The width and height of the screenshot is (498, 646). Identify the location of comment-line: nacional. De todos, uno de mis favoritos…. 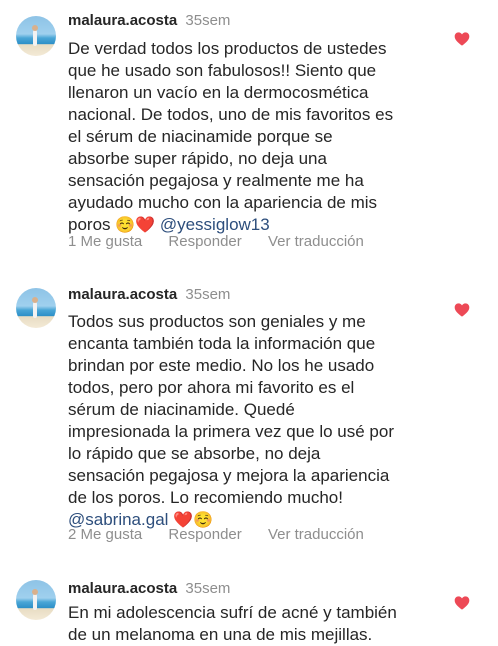
(231, 114).